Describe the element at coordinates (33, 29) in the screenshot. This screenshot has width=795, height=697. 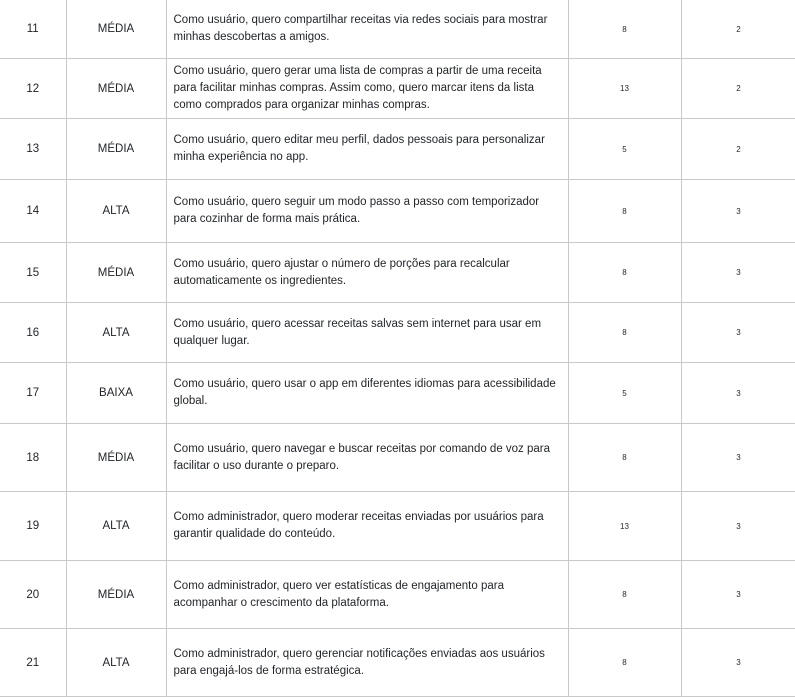
I see `story-id: 11` at that location.